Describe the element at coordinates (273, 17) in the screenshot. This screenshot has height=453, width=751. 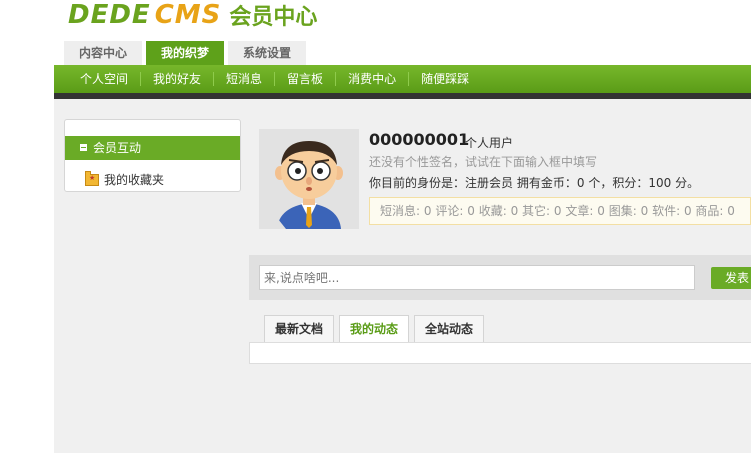
I see `logo-title: 会员中心` at that location.